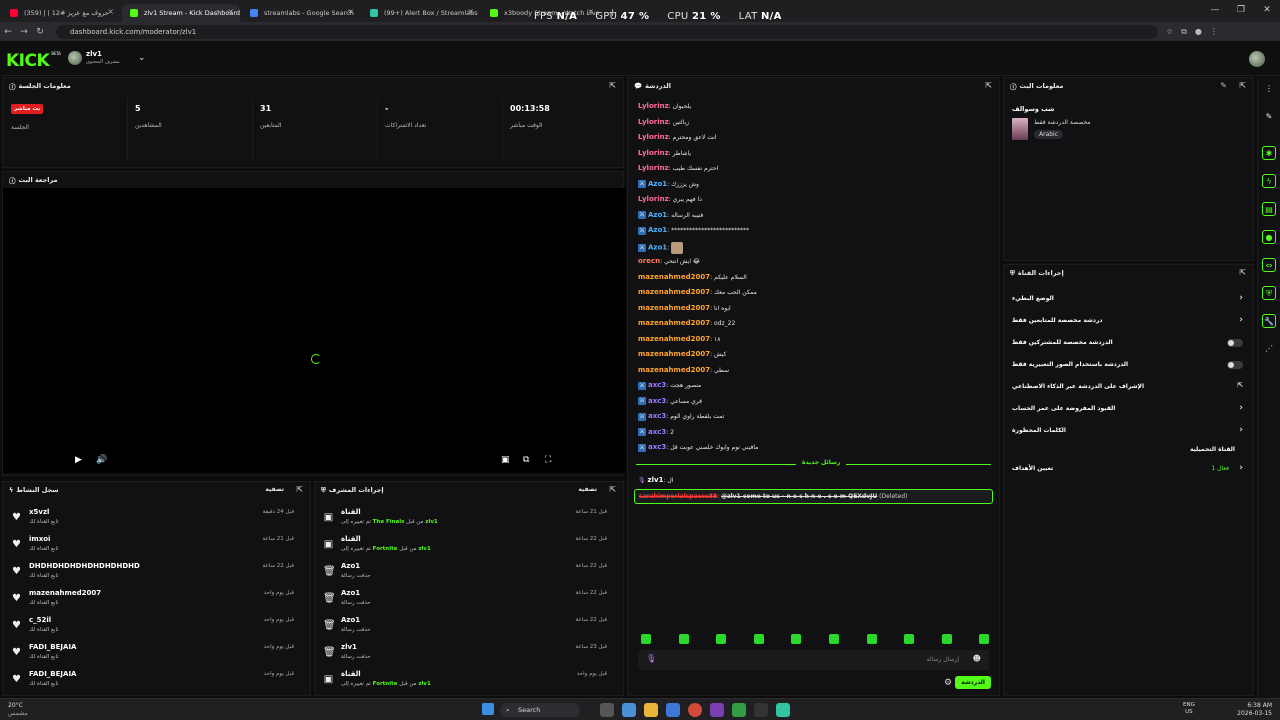 This screenshot has width=1280, height=720. Describe the element at coordinates (505, 460) in the screenshot. I see `theater-mode-icon: ▣` at that location.